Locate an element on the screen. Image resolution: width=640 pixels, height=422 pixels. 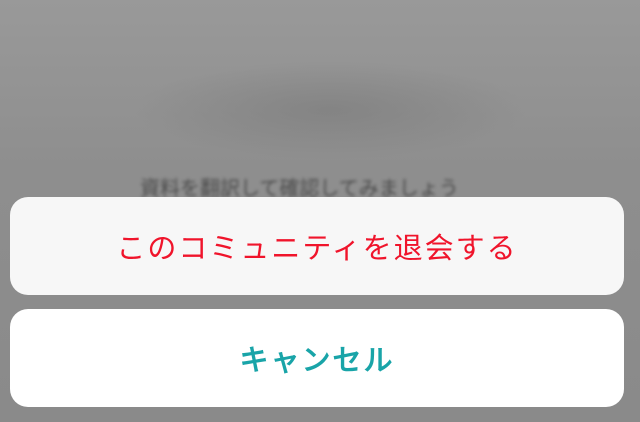
leave-community-label: このコミュニティを退会する is located at coordinates (317, 248).